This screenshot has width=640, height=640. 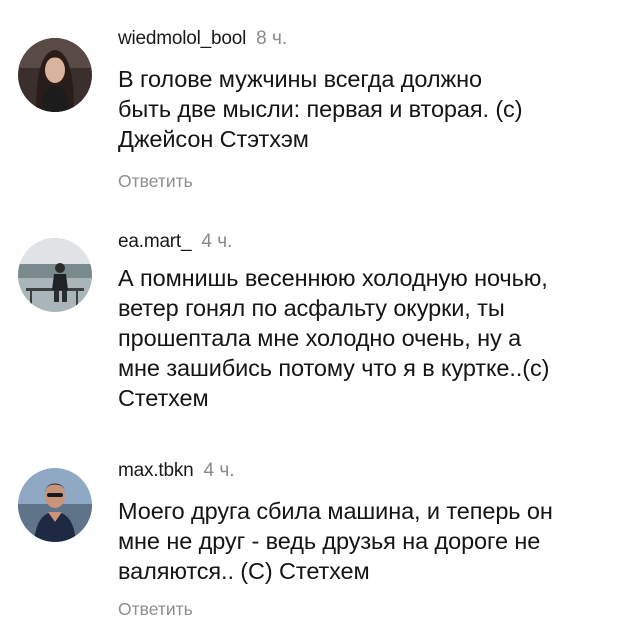 I want to click on avatar-photo-long-hair, so click(x=55, y=75).